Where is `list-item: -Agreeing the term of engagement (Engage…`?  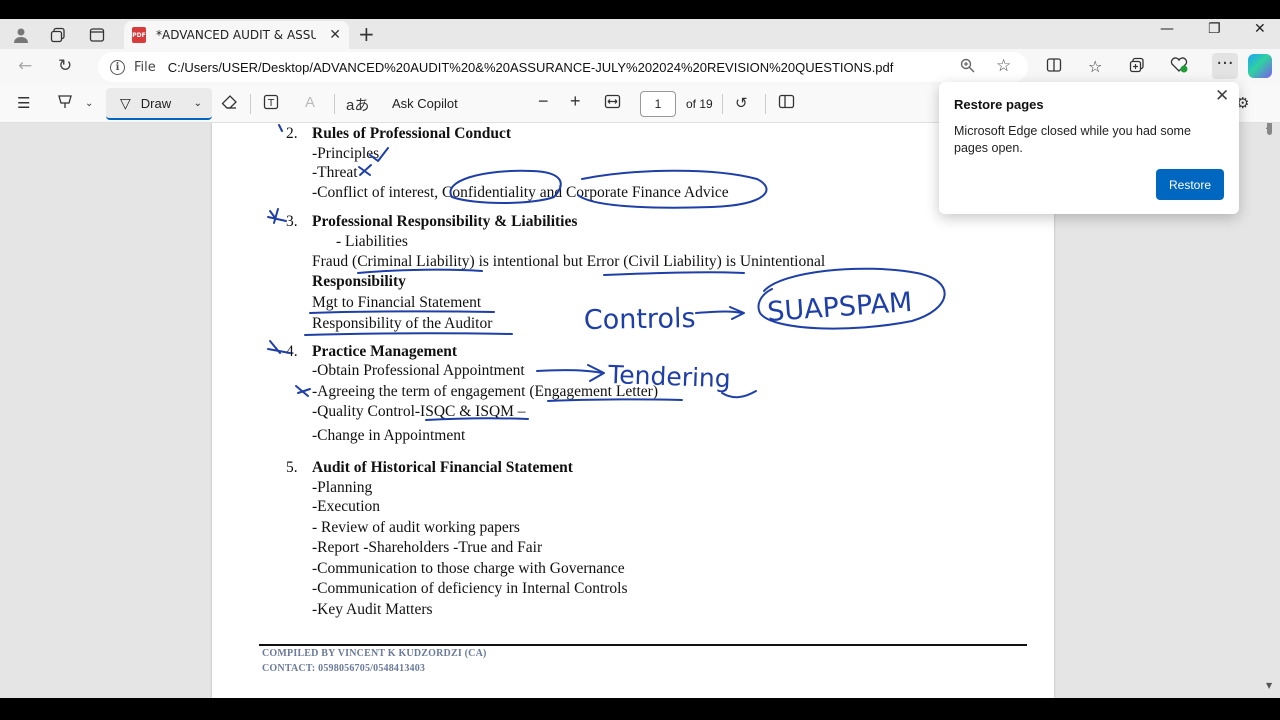
list-item: -Agreeing the term of engagement (Engage… is located at coordinates (485, 391).